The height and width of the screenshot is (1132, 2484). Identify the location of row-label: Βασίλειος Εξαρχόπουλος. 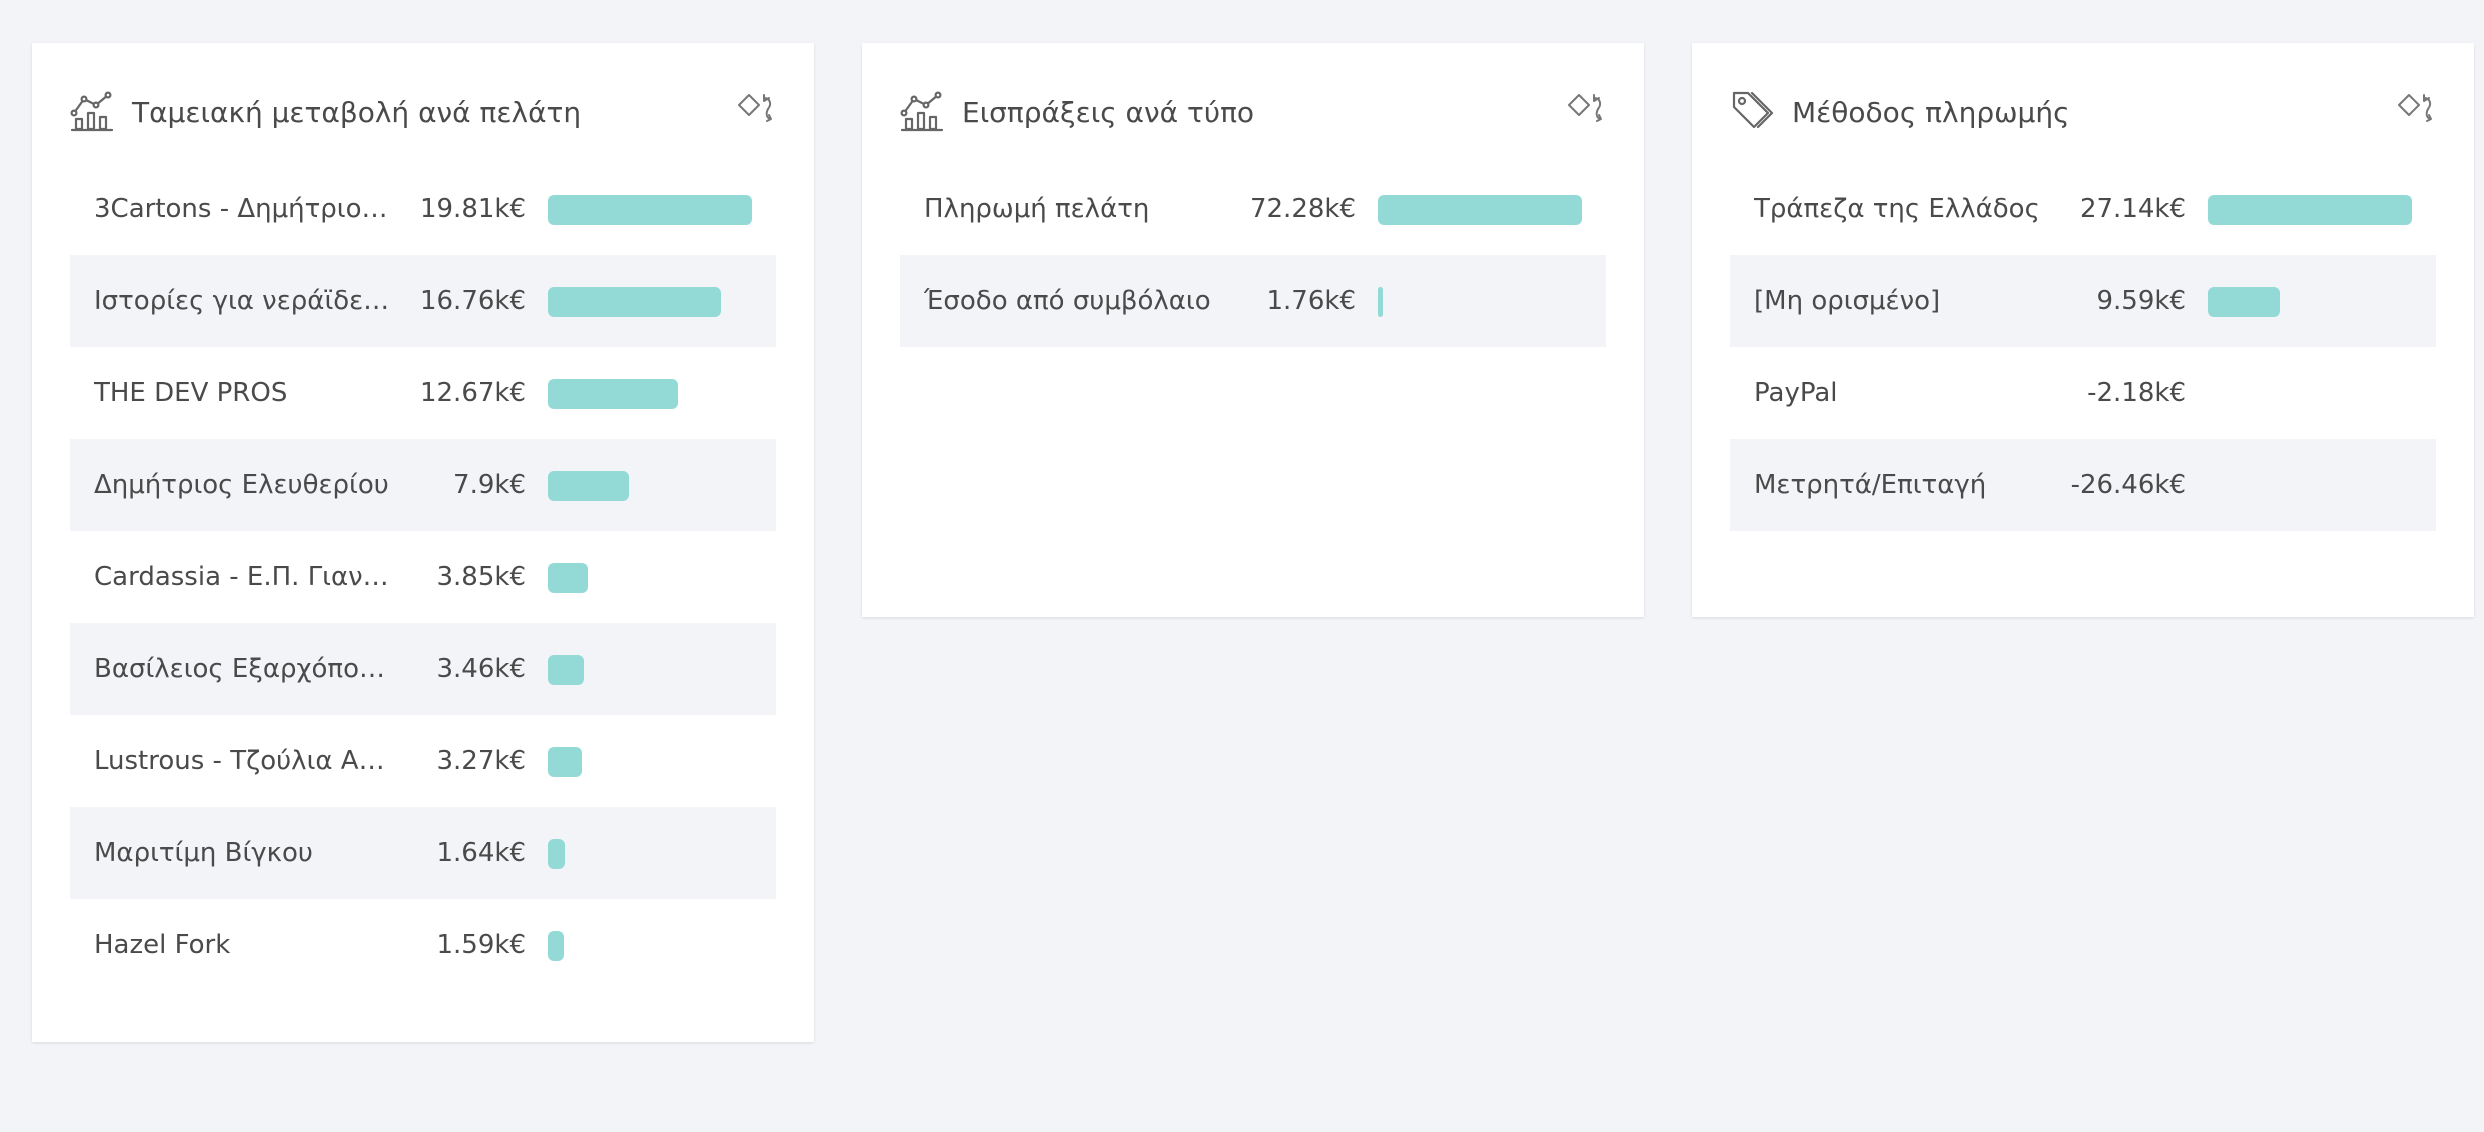
(244, 669).